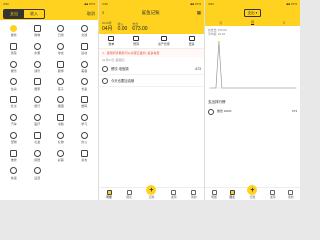 This screenshot has height=240, width=320. I want to click on fruit-icon, so click(37, 46).